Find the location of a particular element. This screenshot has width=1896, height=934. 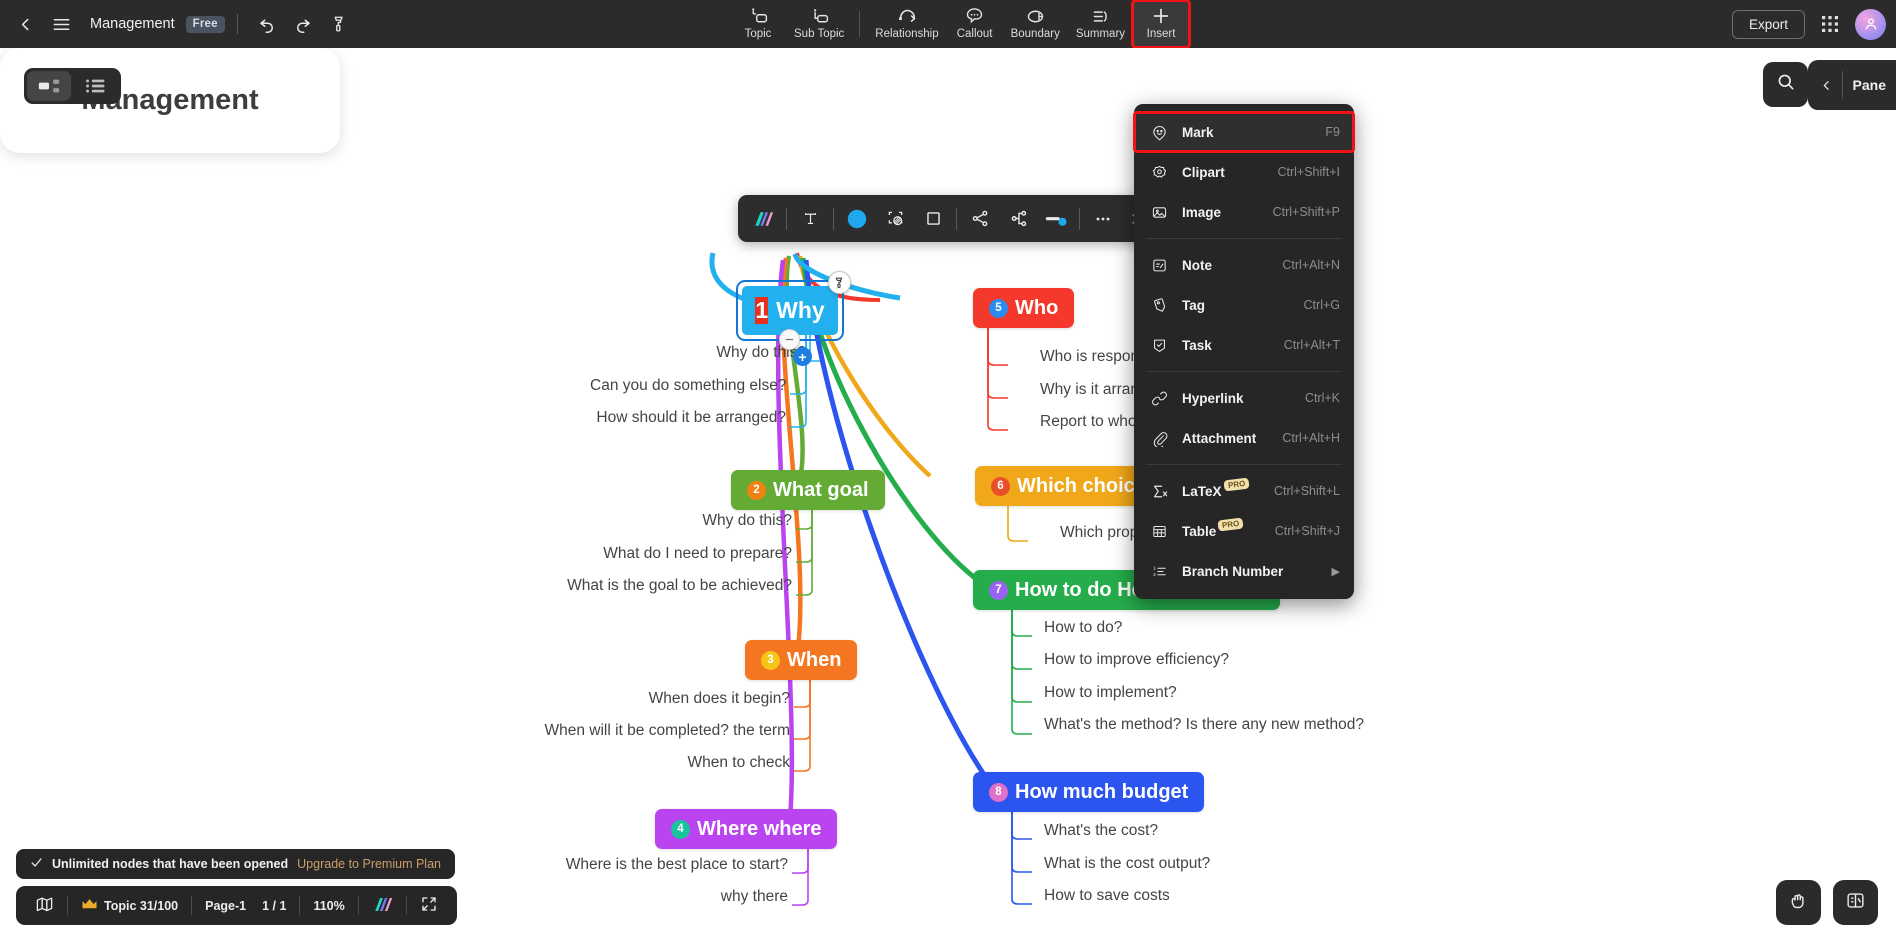

theme-button is located at coordinates (382, 905).